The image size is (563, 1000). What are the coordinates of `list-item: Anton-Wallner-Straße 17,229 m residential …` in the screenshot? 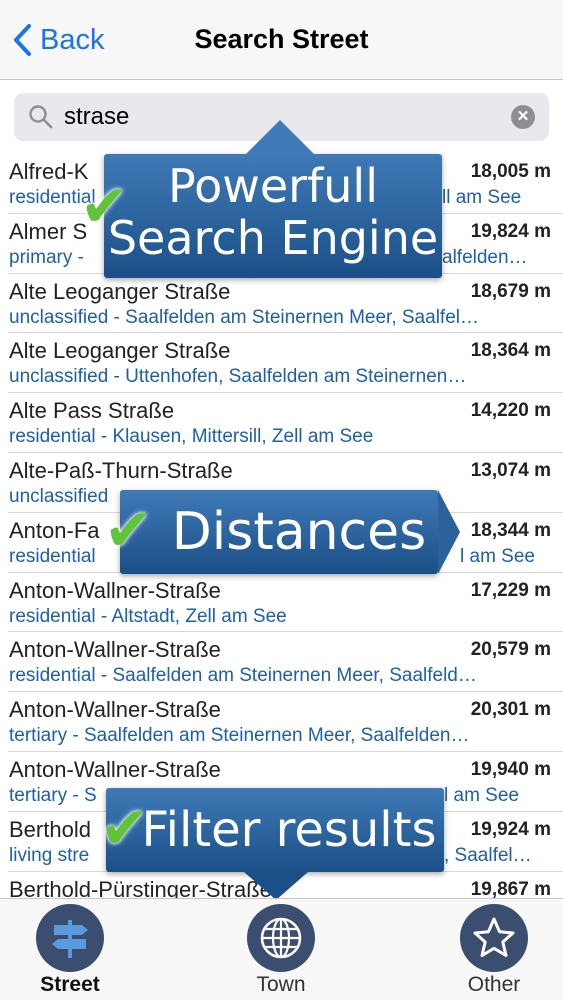 It's located at (285, 603).